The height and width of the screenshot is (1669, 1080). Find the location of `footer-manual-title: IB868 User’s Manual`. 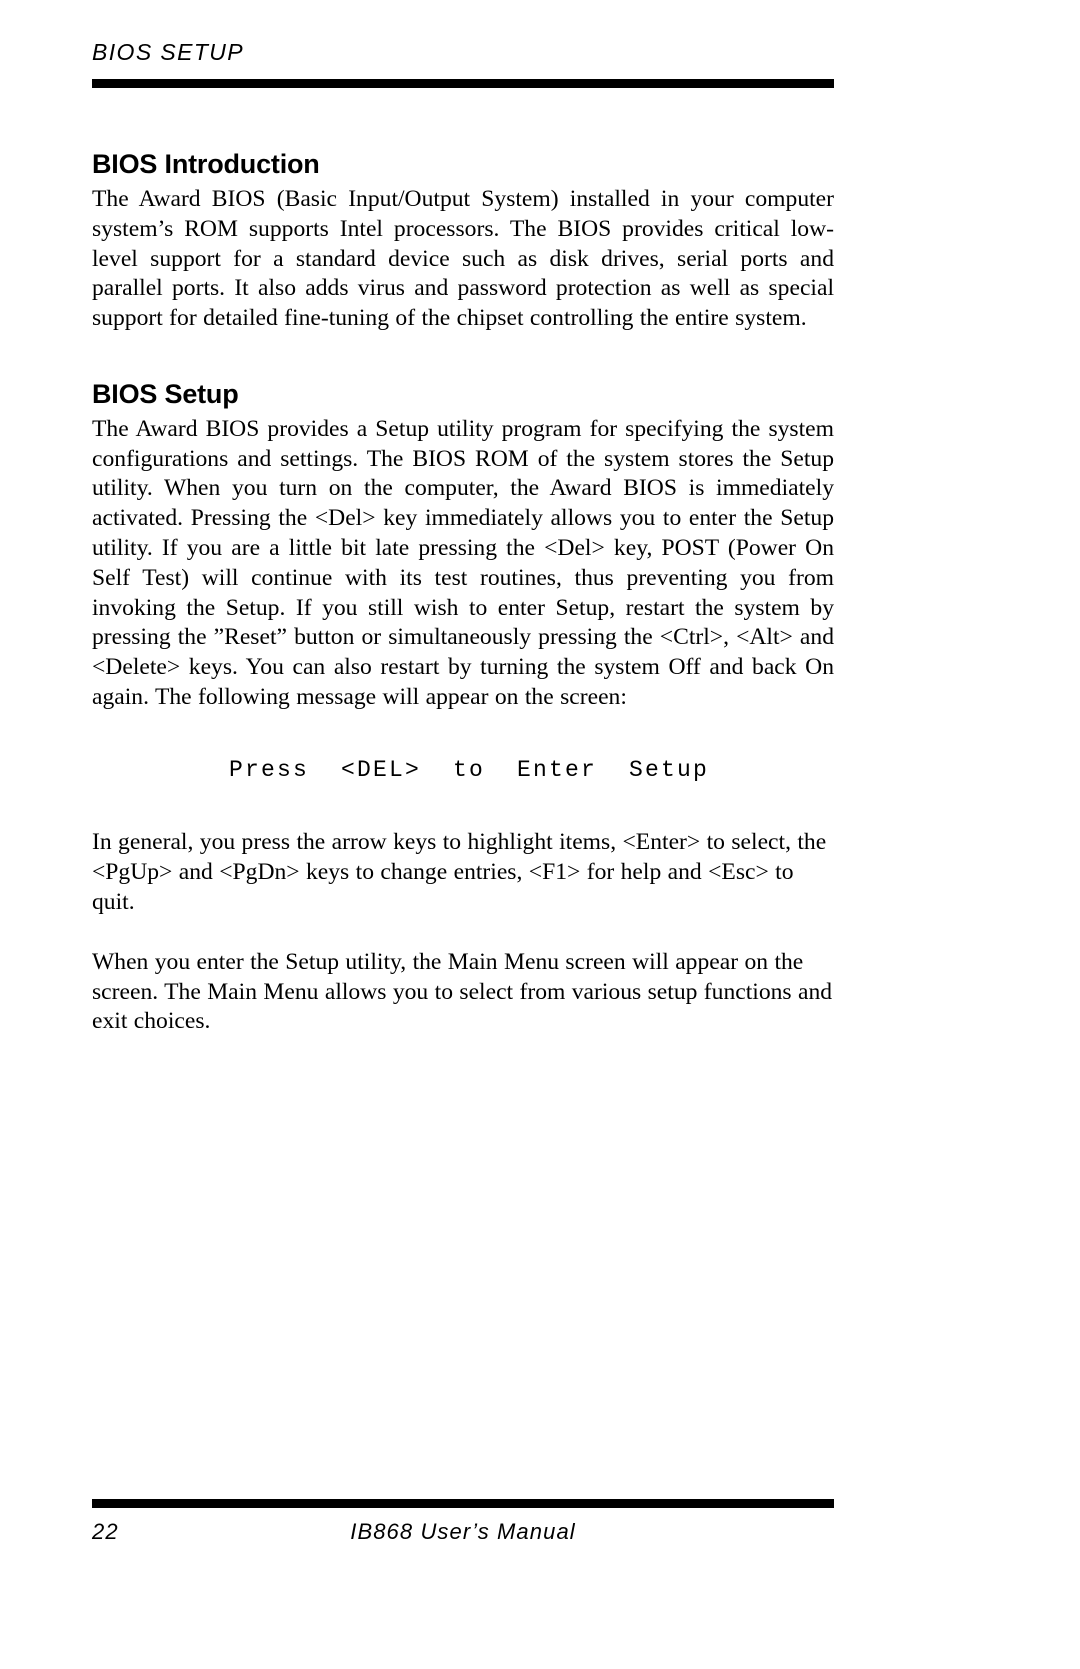

footer-manual-title: IB868 User’s Manual is located at coordinates (463, 1531).